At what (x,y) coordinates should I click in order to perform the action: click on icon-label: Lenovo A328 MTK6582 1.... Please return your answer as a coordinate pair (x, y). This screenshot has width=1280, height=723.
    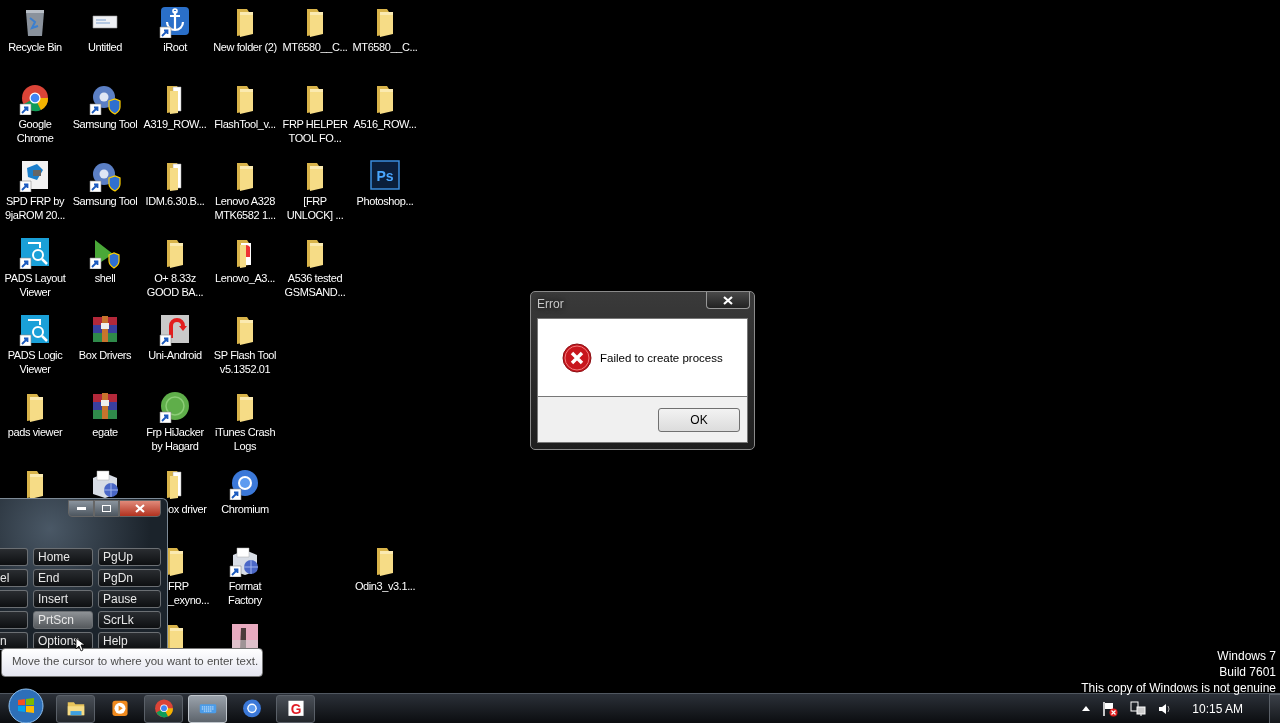
    Looking at the image, I should click on (245, 208).